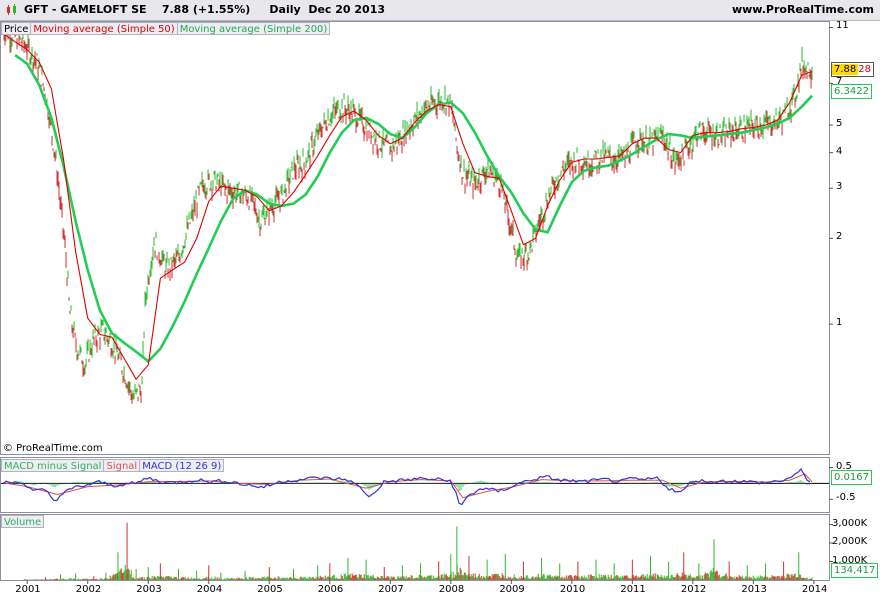 Image resolution: width=880 pixels, height=600 pixels. I want to click on price-legend-item: Moving average (Simple 50), so click(104, 28).